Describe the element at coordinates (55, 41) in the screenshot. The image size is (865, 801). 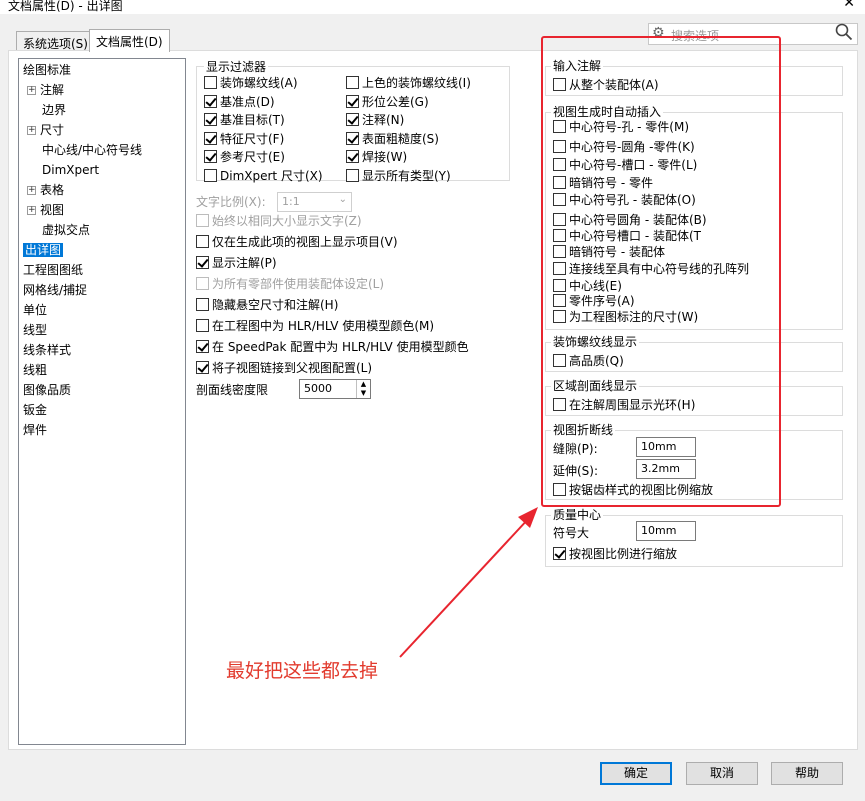
I see `tab-system-options: 系统选项(S)` at that location.